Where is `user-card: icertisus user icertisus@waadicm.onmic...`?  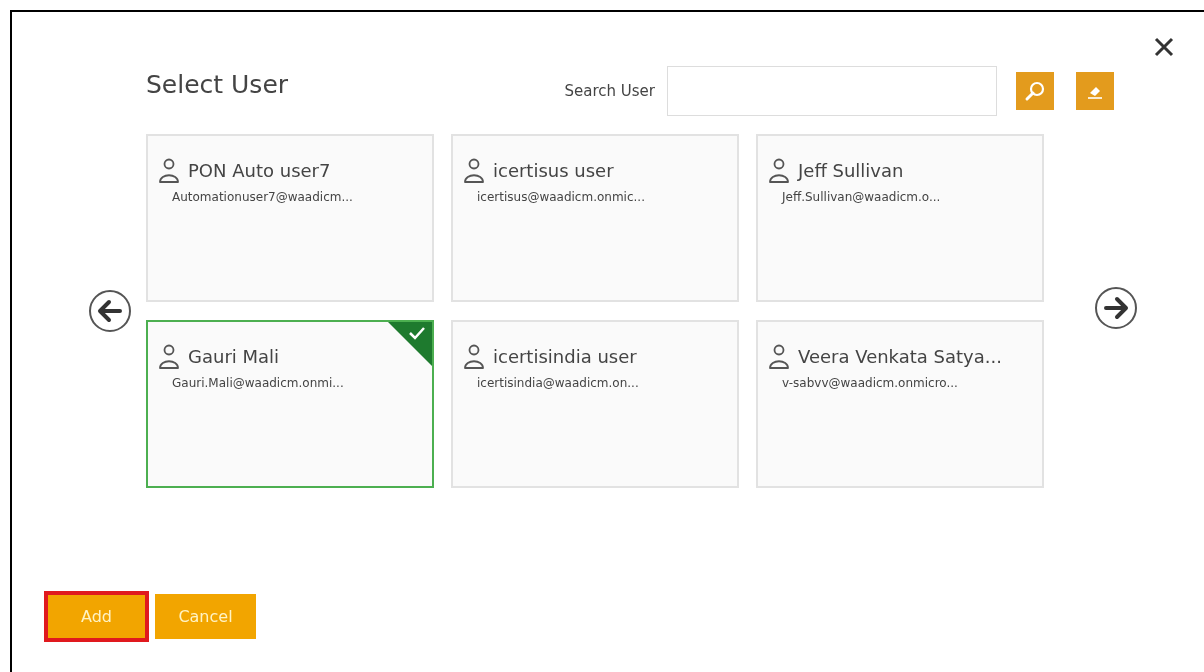 user-card: icertisus user icertisus@waadicm.onmic... is located at coordinates (595, 218).